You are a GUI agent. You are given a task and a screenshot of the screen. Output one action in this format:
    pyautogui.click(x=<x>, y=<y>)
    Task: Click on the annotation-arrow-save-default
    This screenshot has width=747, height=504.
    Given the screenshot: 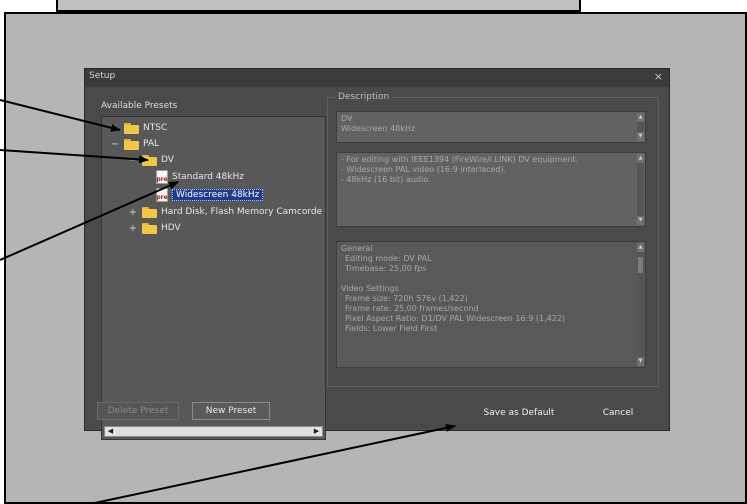 What is the action you would take?
    pyautogui.click(x=272, y=463)
    